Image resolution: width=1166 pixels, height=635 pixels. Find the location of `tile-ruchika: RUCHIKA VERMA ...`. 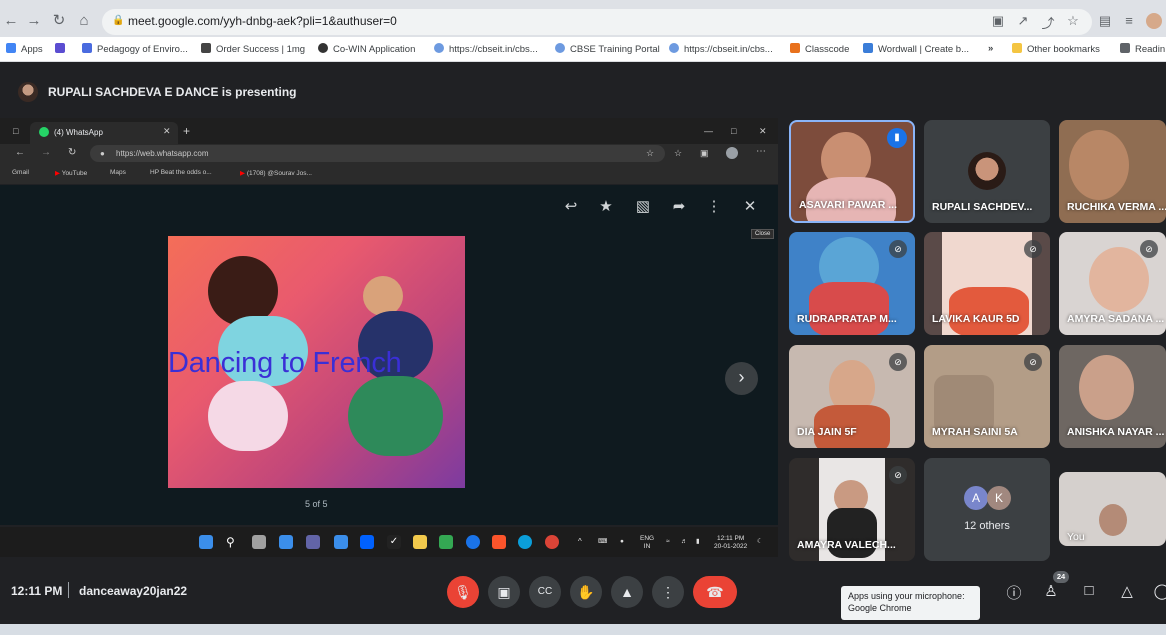

tile-ruchika: RUCHIKA VERMA ... is located at coordinates (1112, 171).